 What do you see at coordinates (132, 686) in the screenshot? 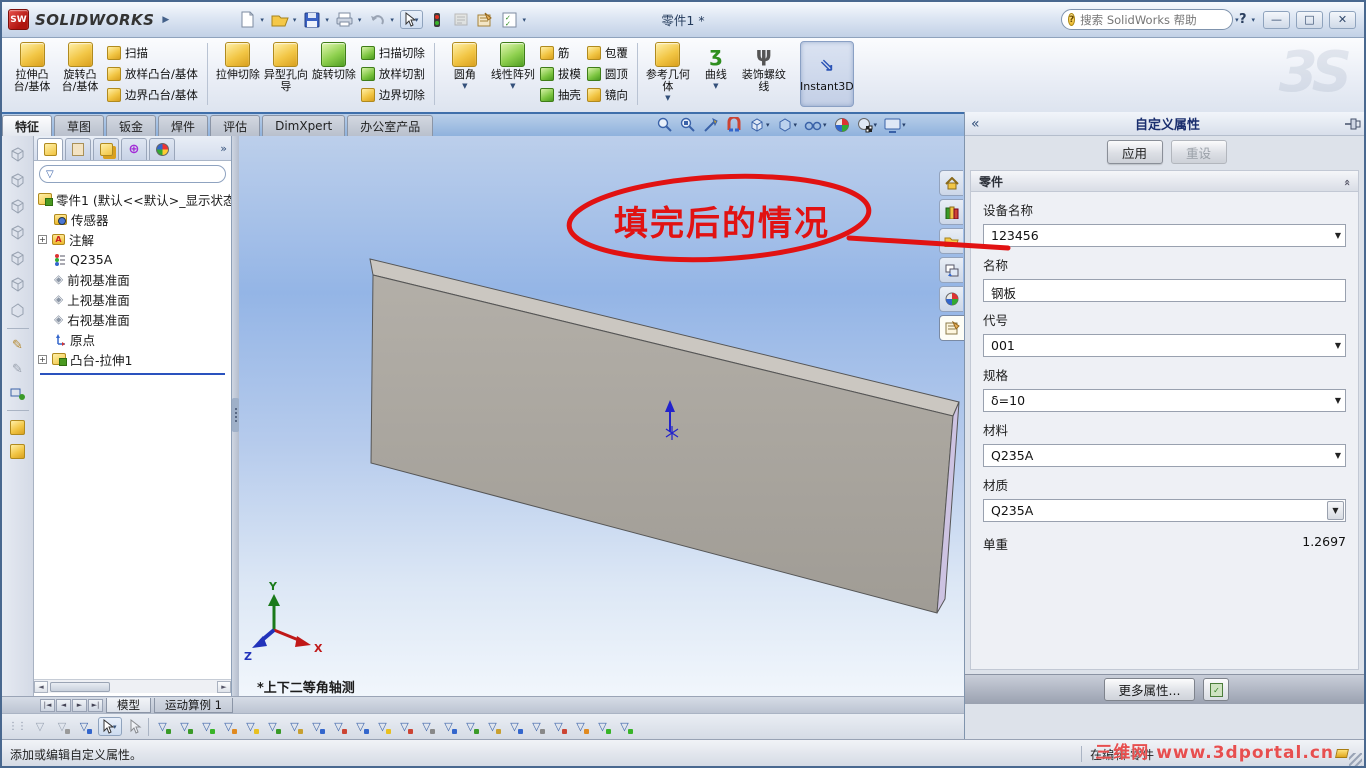
I see `tree-horizontal-scrollbar: ◄ ►` at bounding box center [132, 686].